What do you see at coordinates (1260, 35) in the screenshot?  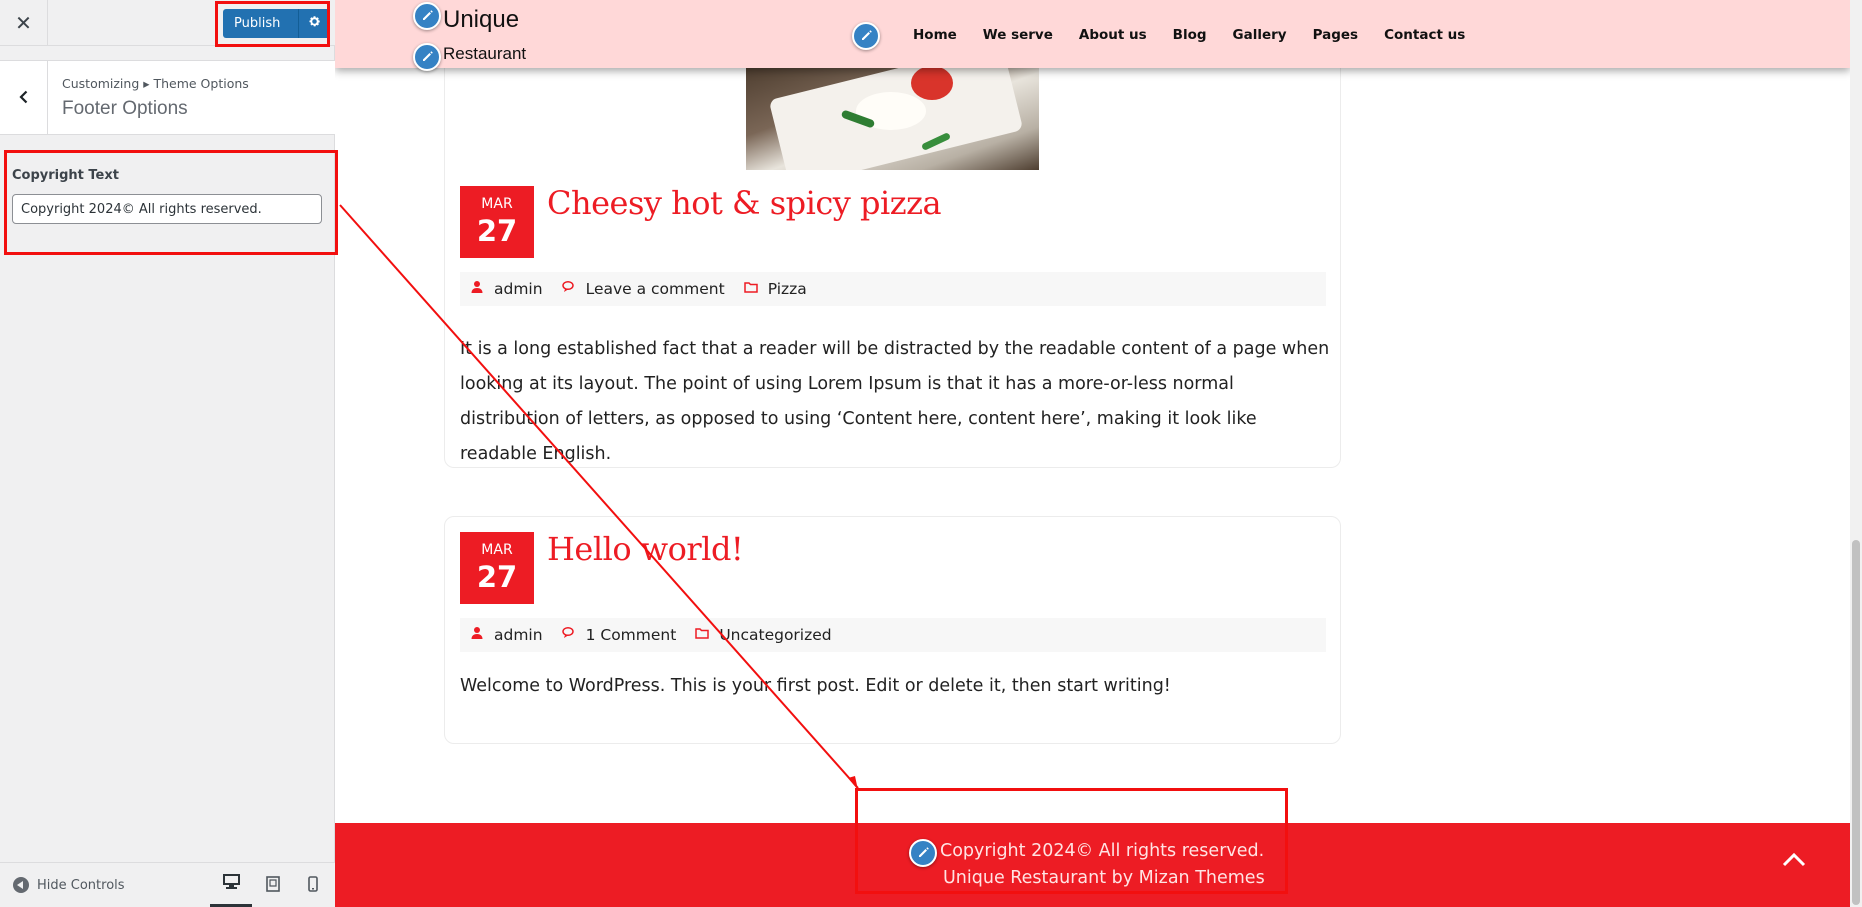 I see `nav-item-gallery: Gallery` at bounding box center [1260, 35].